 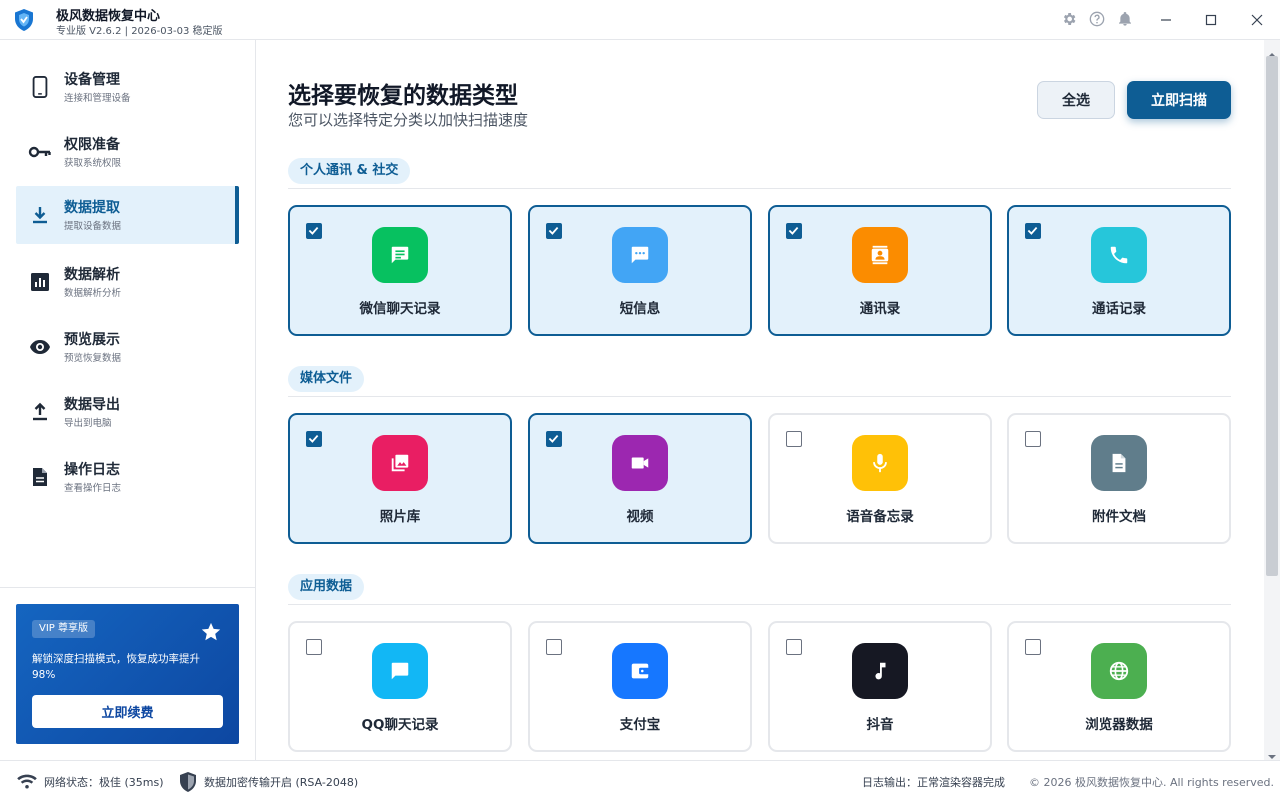 I want to click on data-type-card-wechat: 微信聊天记录, so click(x=400, y=270).